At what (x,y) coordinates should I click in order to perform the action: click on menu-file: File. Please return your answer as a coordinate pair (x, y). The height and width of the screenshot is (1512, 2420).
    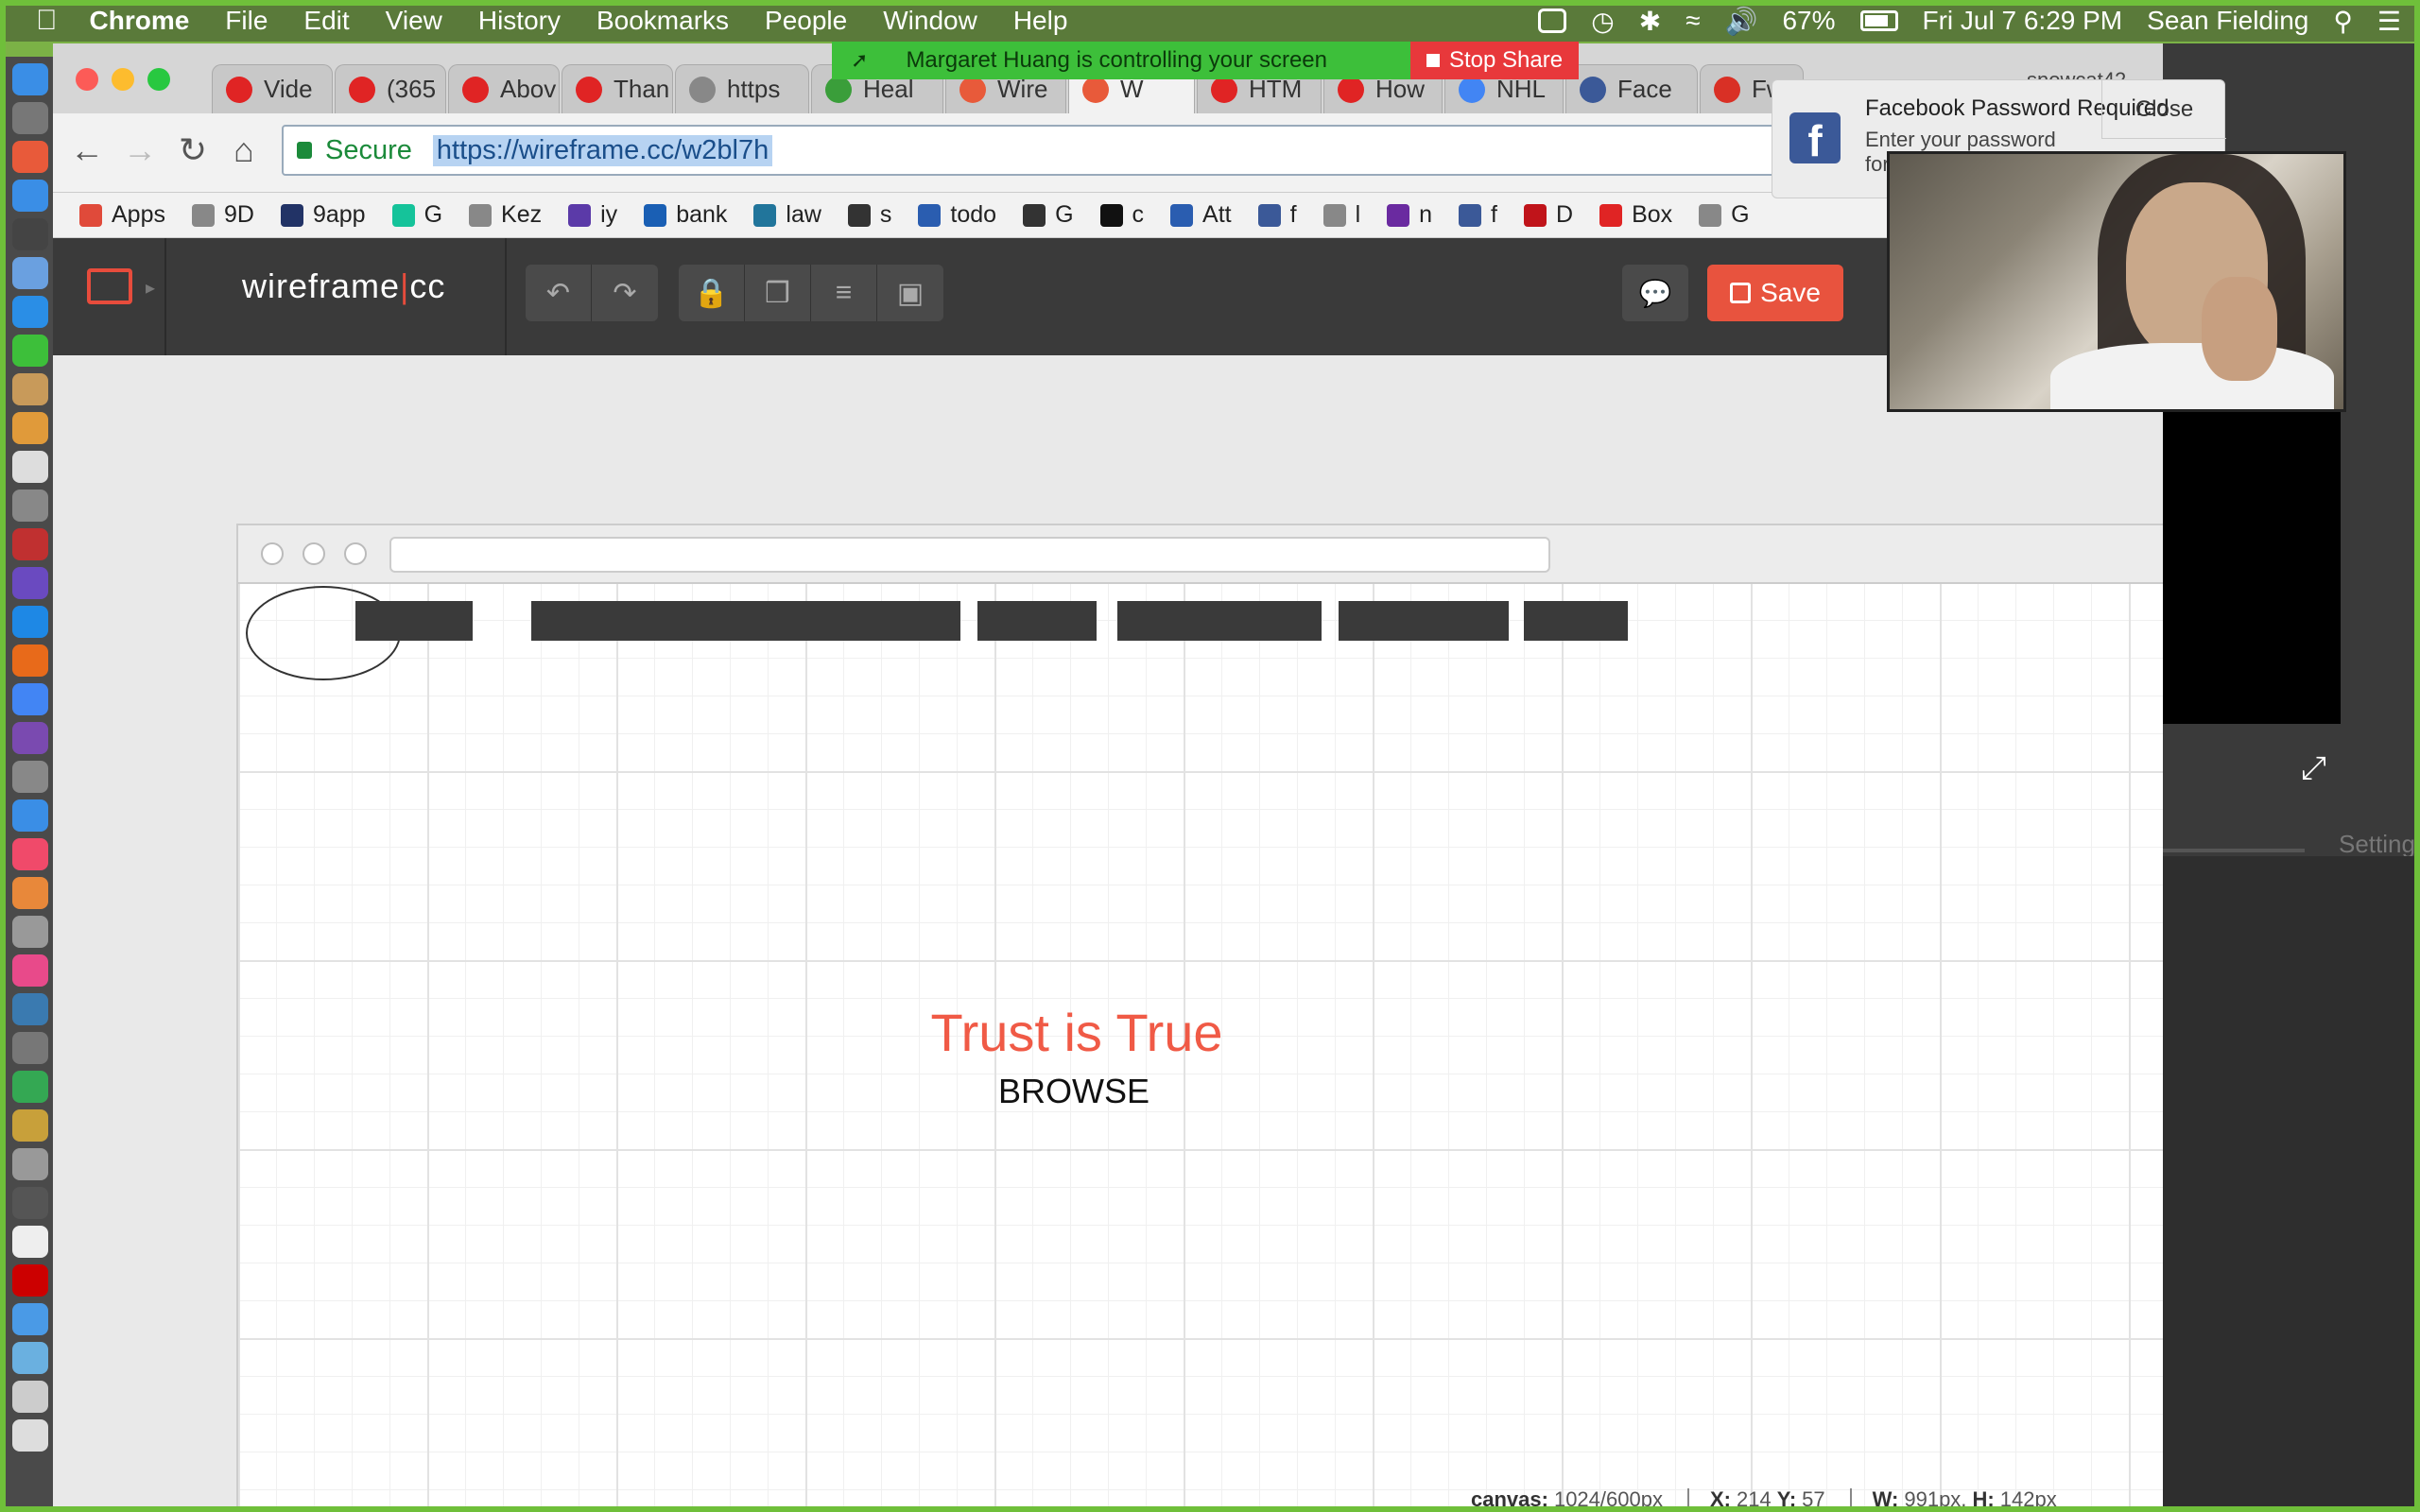
    Looking at the image, I should click on (247, 21).